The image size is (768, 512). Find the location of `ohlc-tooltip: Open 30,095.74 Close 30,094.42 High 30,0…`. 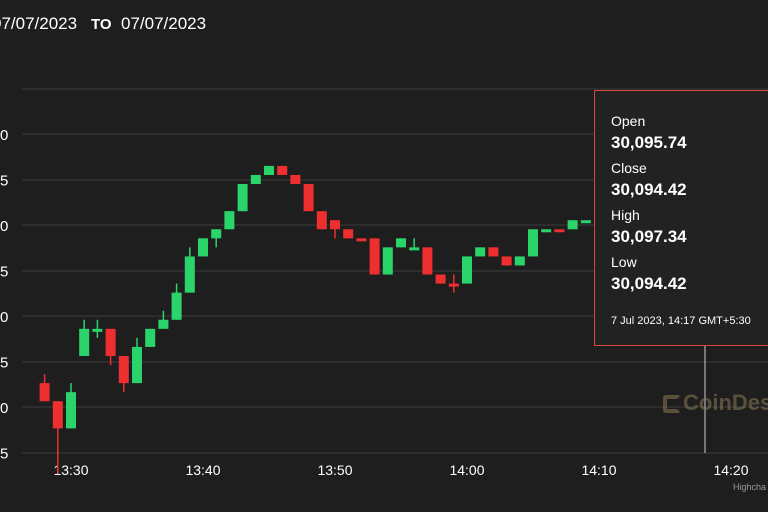

ohlc-tooltip: Open 30,095.74 Close 30,094.42 High 30,0… is located at coordinates (681, 218).